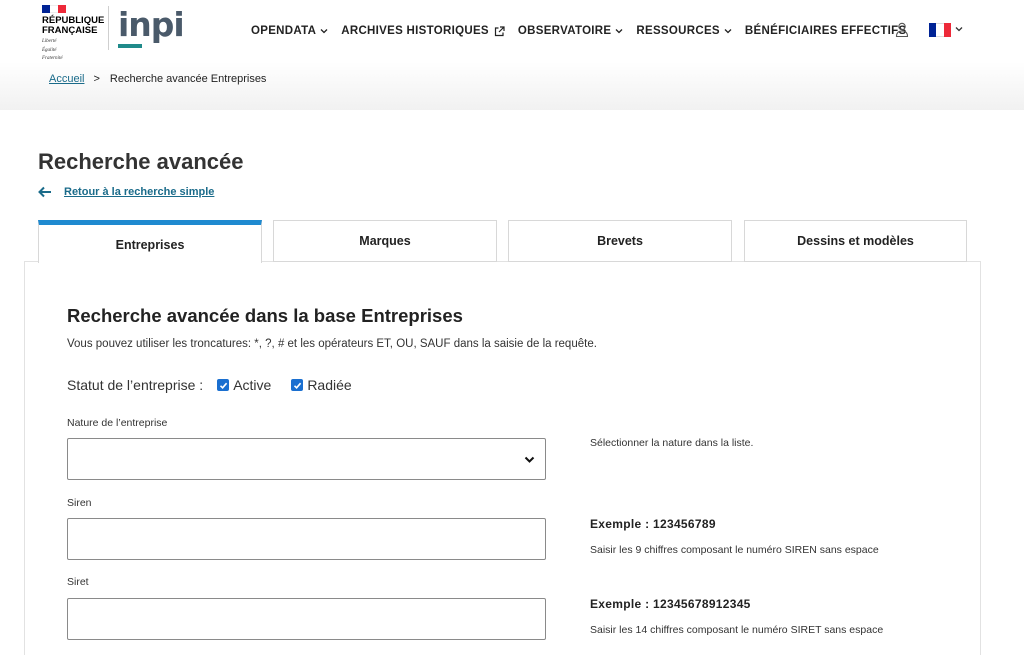  I want to click on motto-line-2: Égalité, so click(49, 50).